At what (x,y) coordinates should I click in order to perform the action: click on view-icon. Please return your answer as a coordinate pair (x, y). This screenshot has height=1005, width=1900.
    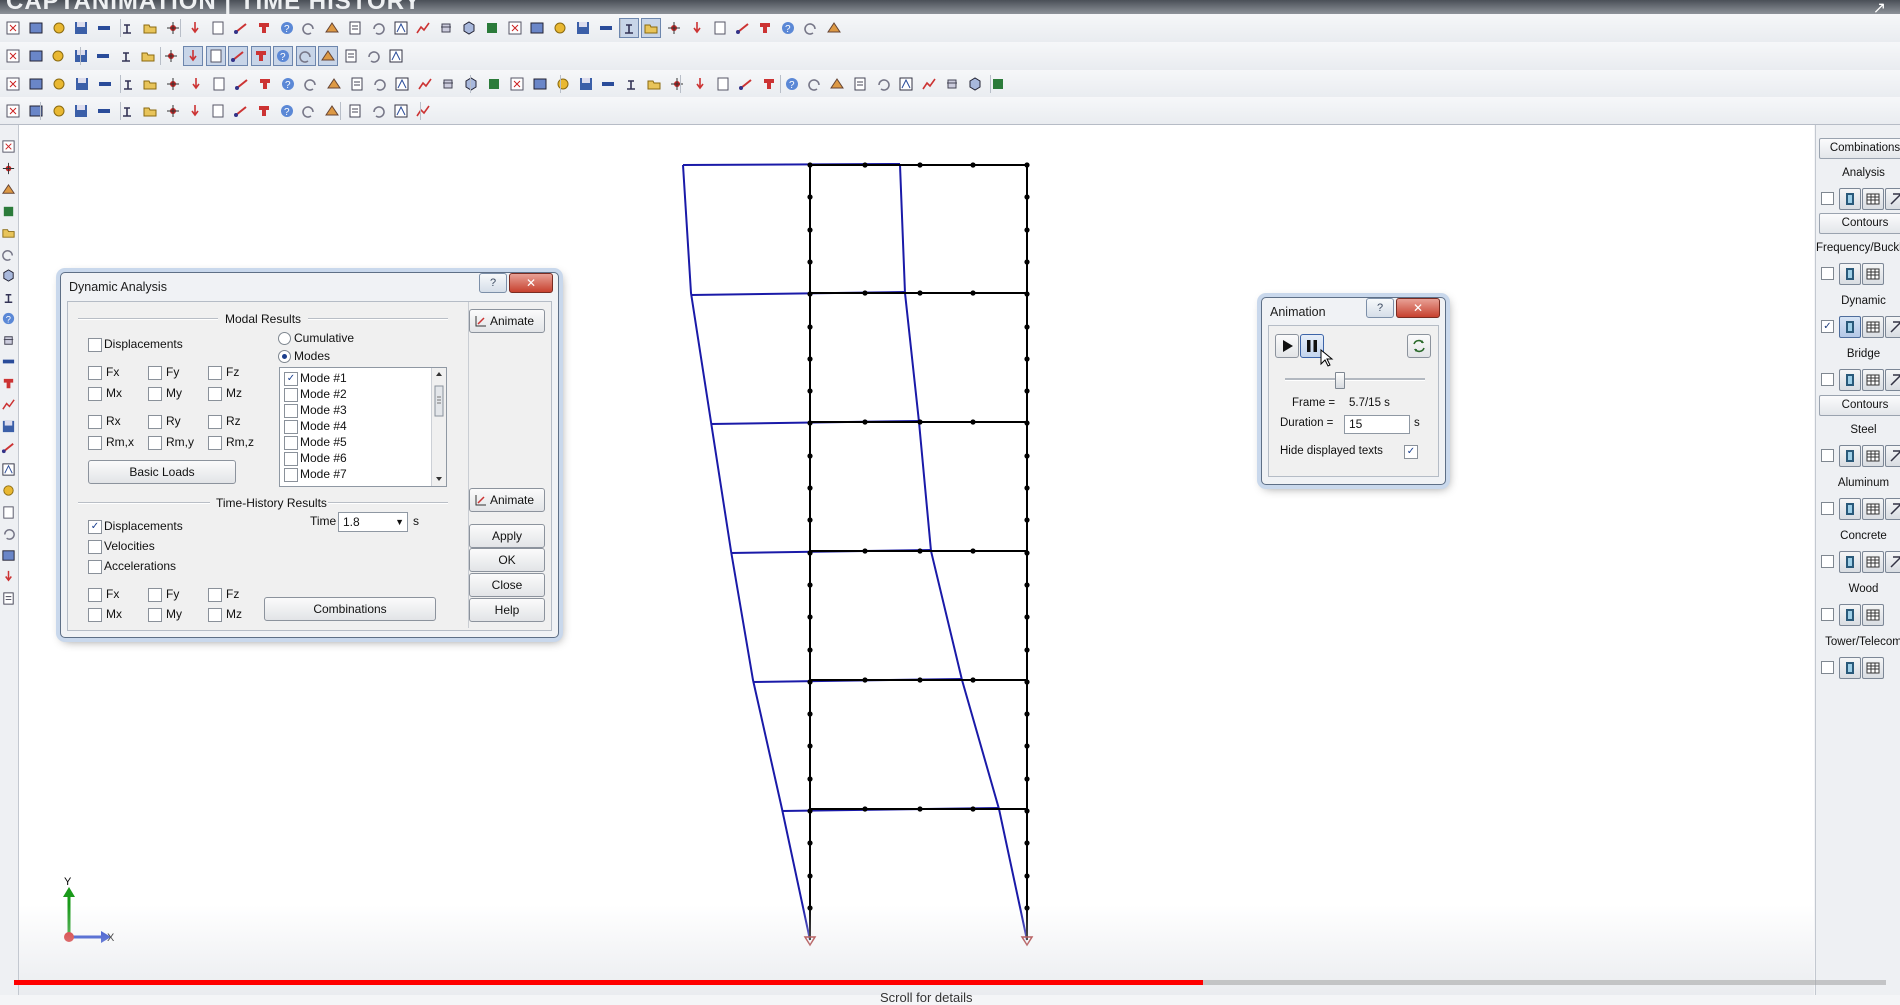
    Looking at the image, I should click on (811, 28).